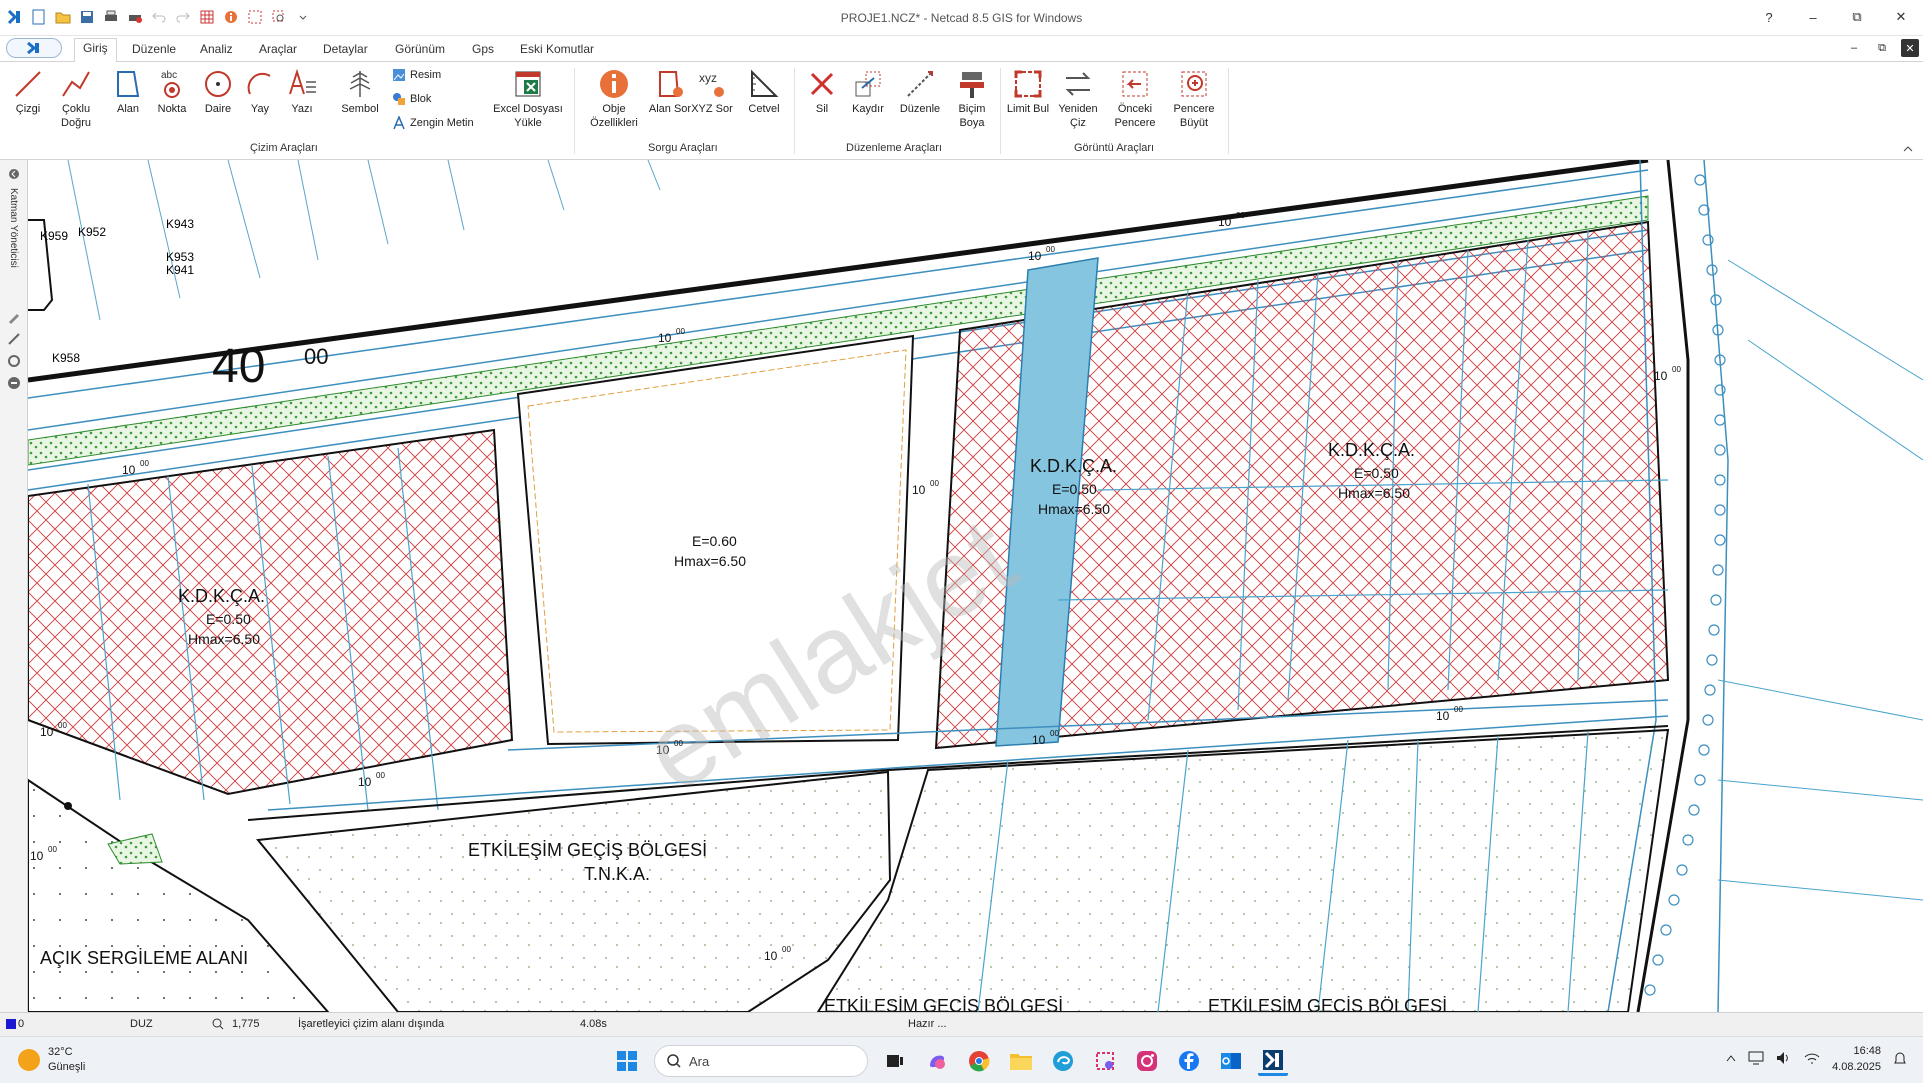  What do you see at coordinates (34, 48) in the screenshot?
I see `app-menu-button` at bounding box center [34, 48].